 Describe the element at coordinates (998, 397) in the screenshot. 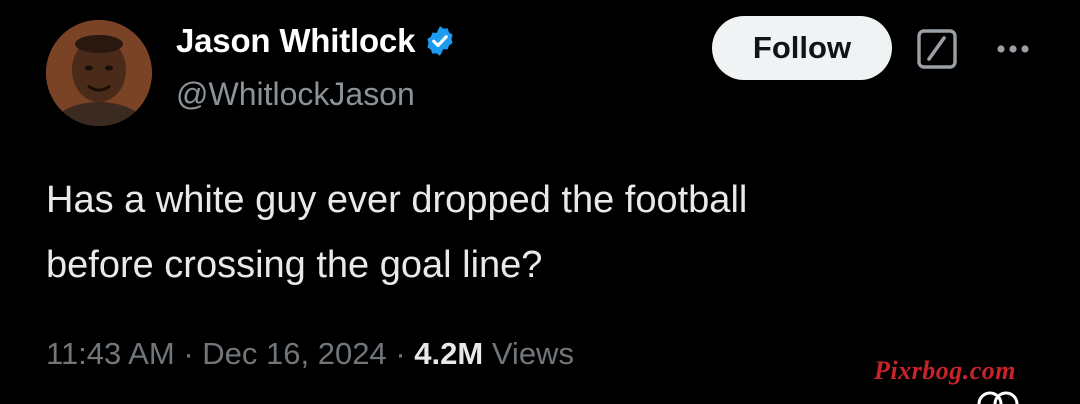

I see `watermark-logo-icon` at that location.